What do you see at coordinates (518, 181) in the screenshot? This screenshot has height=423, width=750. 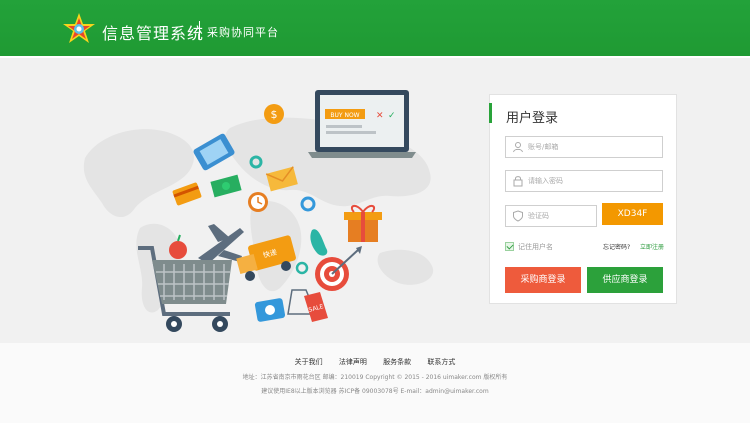 I see `lock-icon` at bounding box center [518, 181].